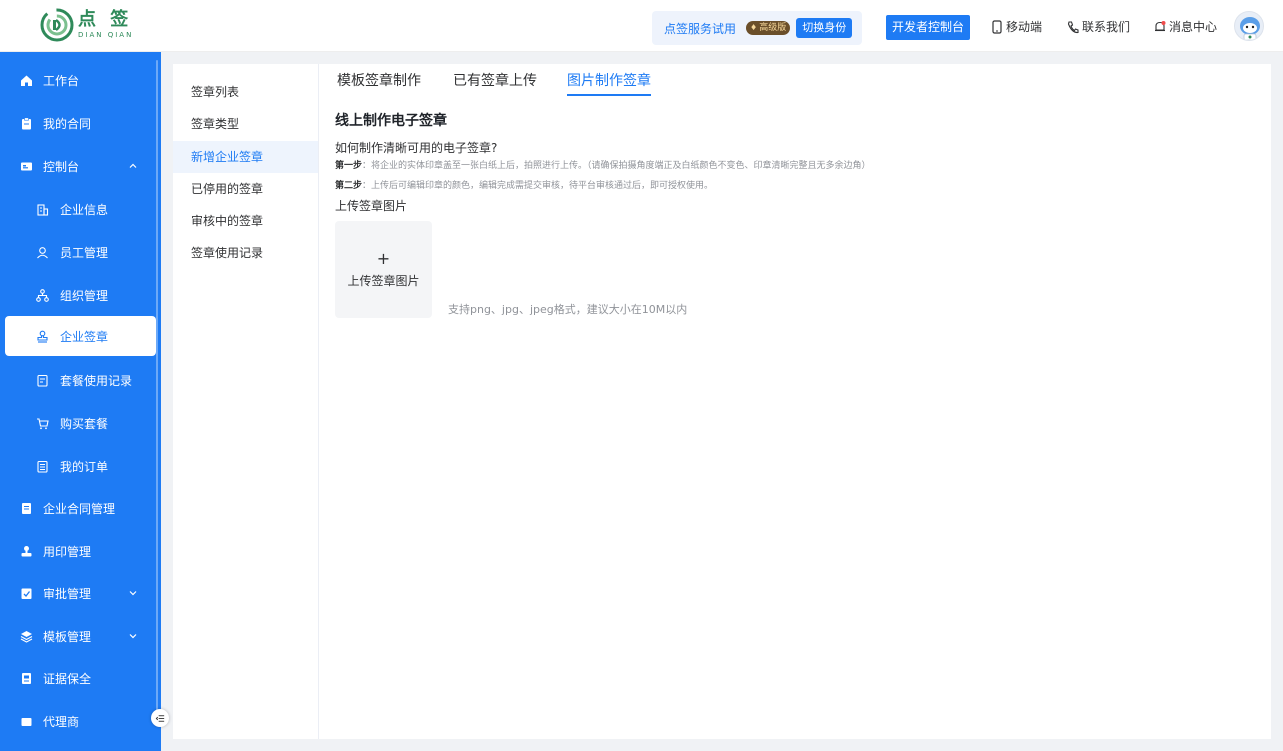  I want to click on tab-upload-existing-seal: 已有签章上传, so click(495, 83).